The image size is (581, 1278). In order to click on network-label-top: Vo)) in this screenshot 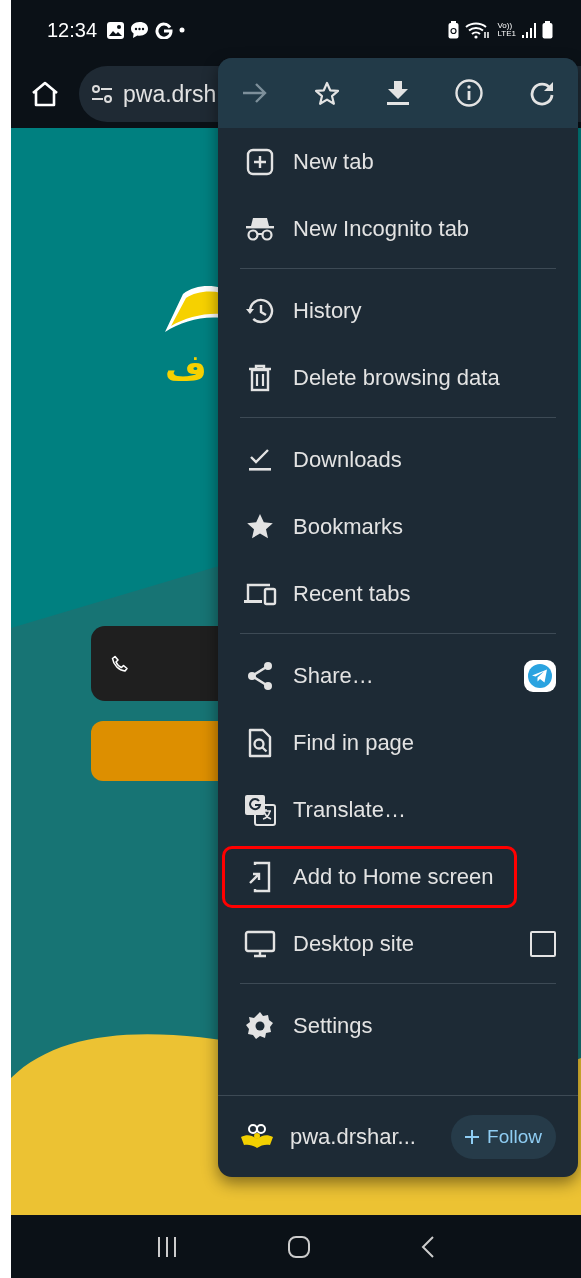, I will do `click(505, 26)`.